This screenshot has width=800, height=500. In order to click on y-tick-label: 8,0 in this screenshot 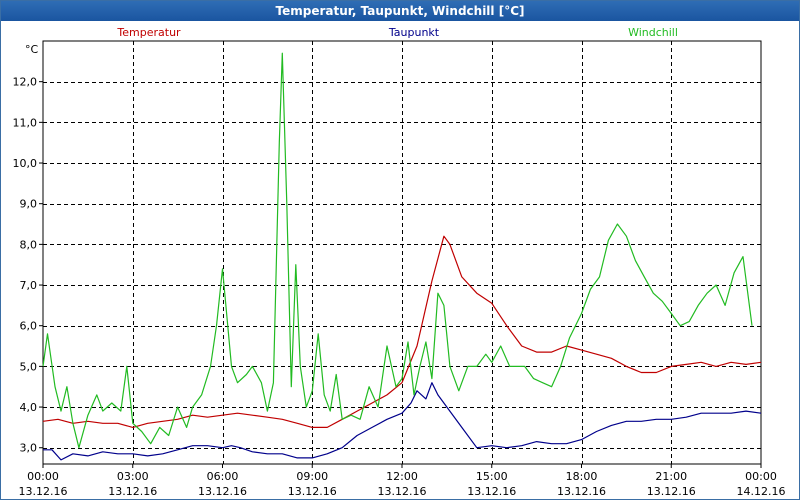, I will do `click(29, 244)`.